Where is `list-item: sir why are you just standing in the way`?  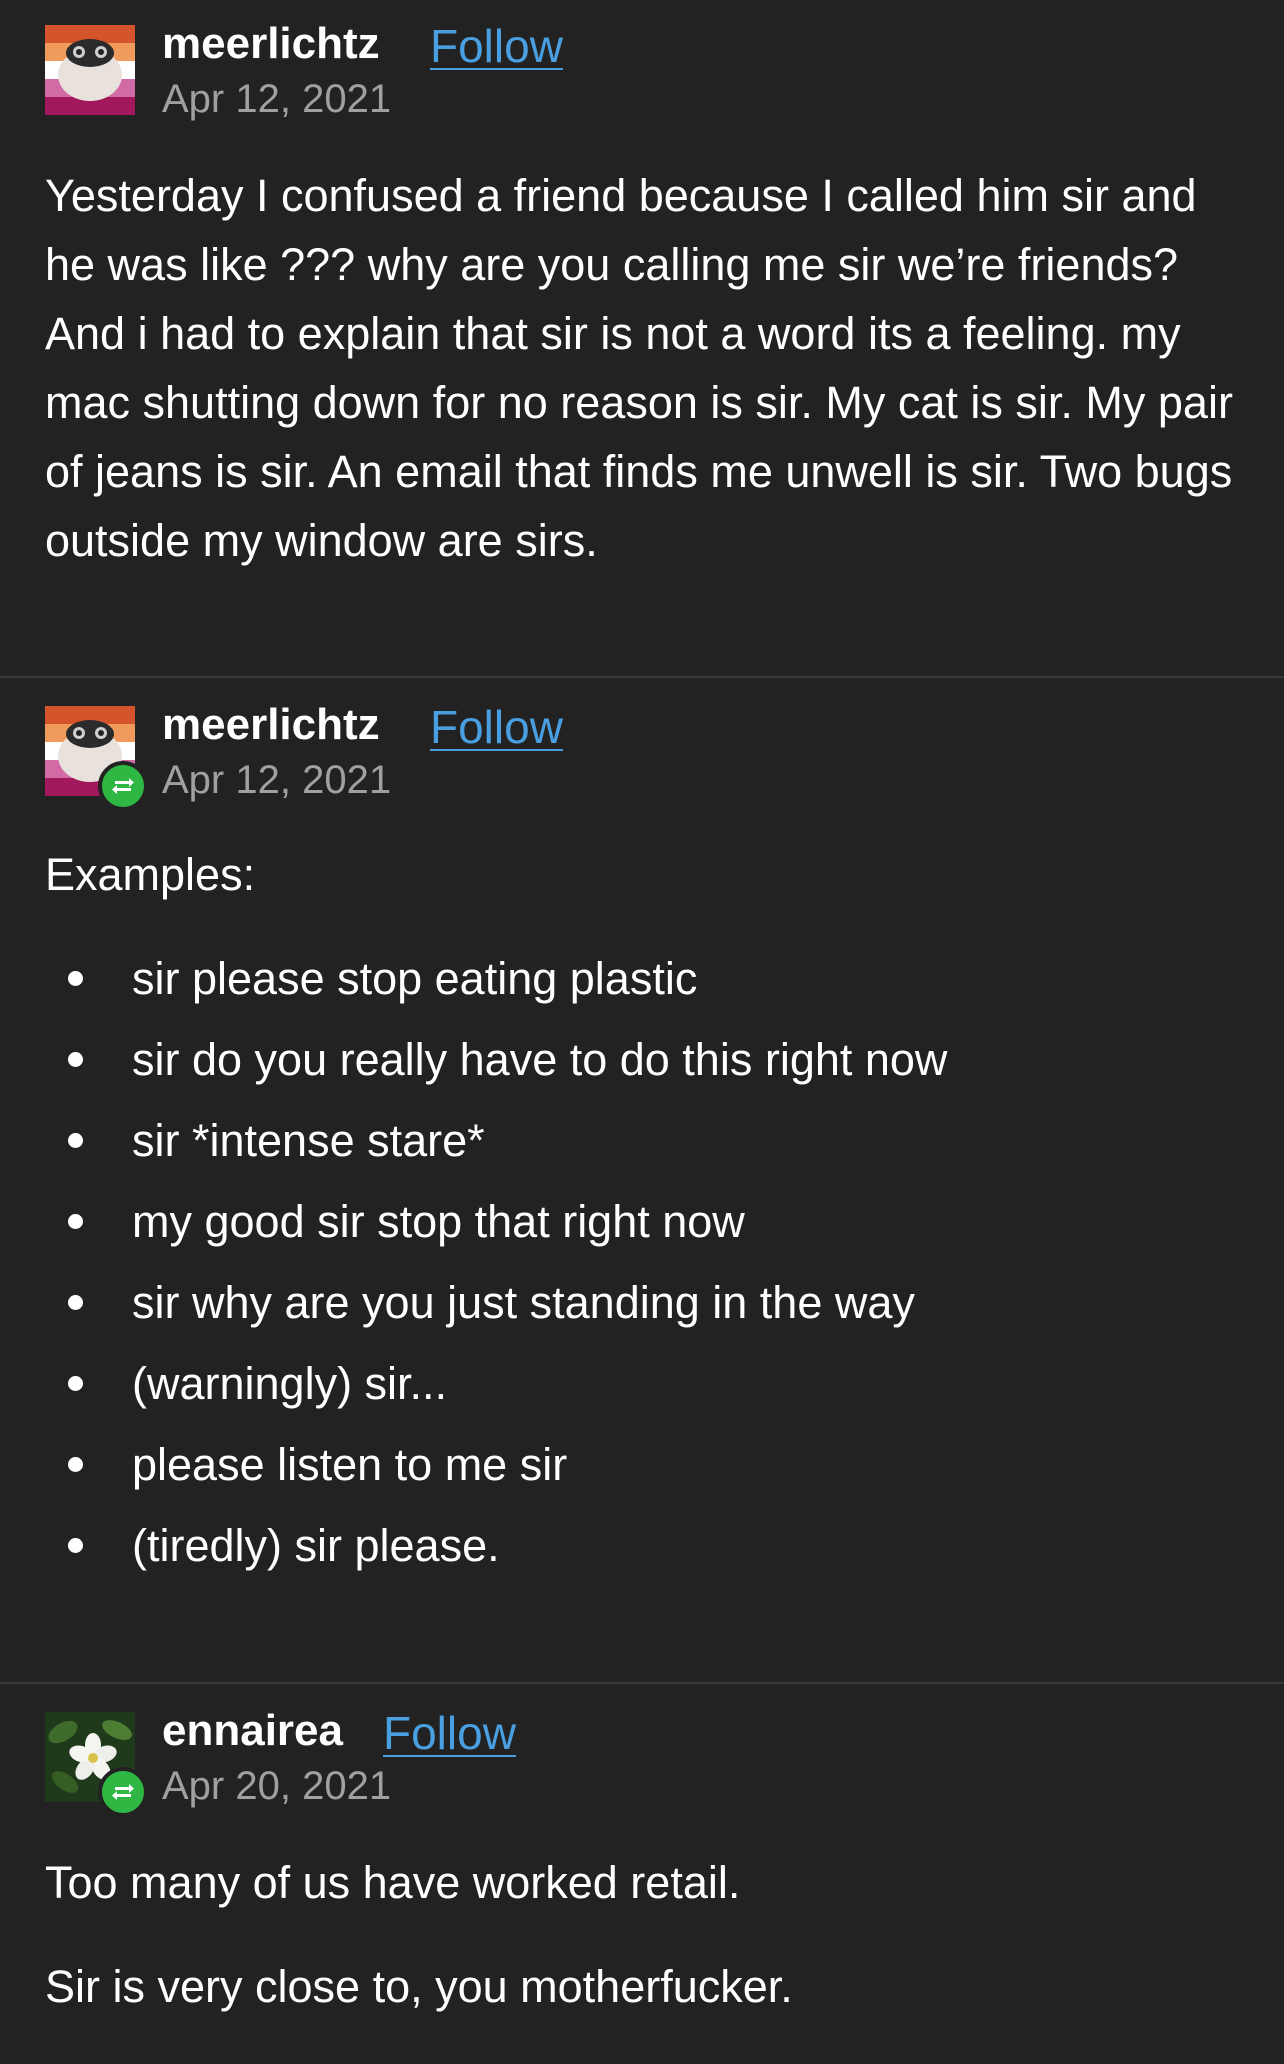 list-item: sir why are you just standing in the way is located at coordinates (645, 1314).